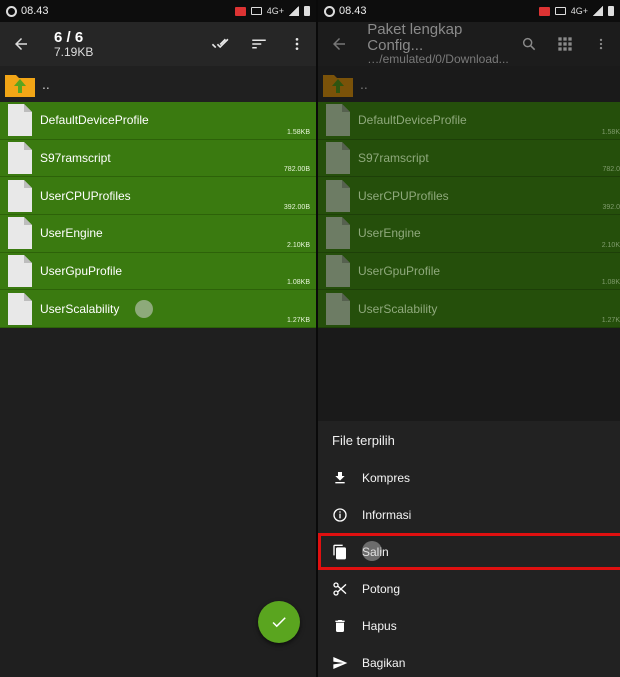  What do you see at coordinates (158, 196) in the screenshot?
I see `file-row: UserCPUProfiles 392.00B` at bounding box center [158, 196].